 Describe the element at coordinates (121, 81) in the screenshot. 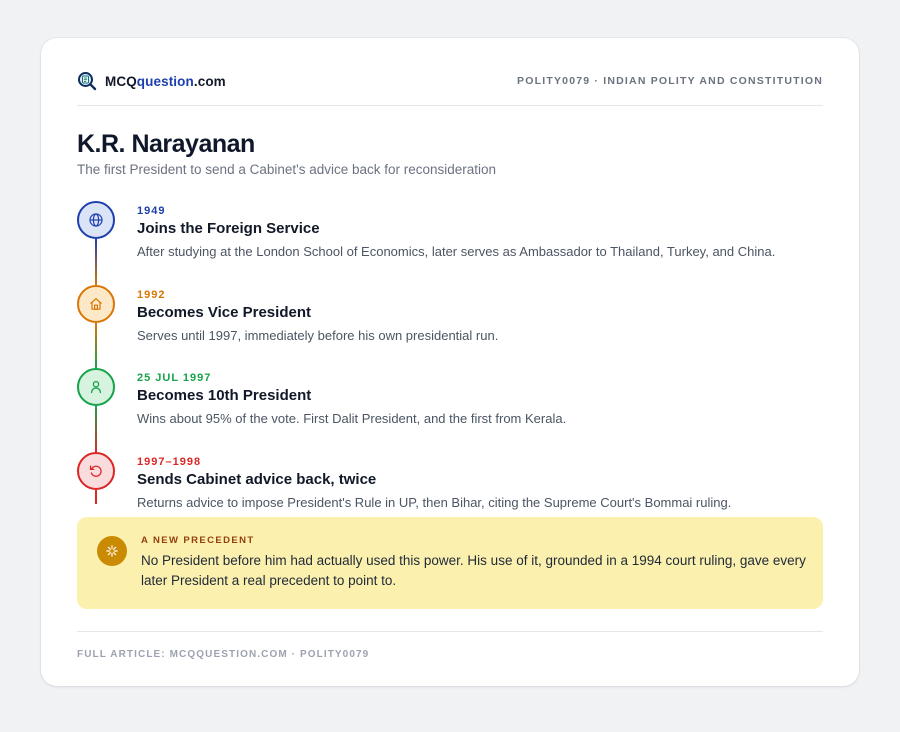

I see `brand-prefix: MCQ` at that location.